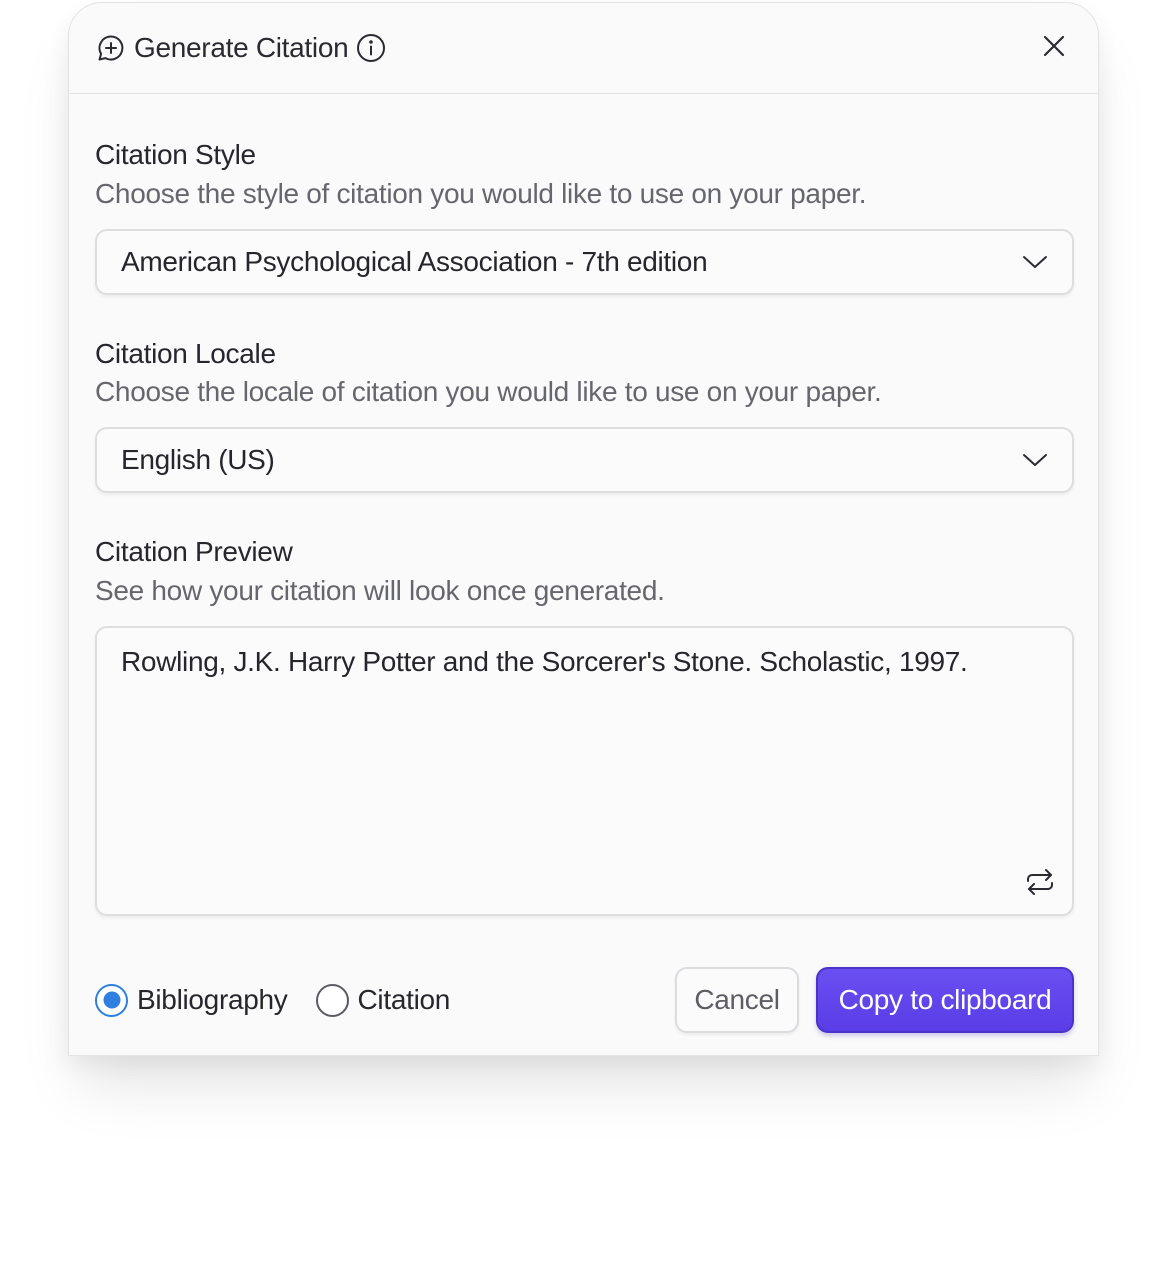  What do you see at coordinates (945, 1000) in the screenshot?
I see `copy-to-clipboard-button: Copy to clipboard` at bounding box center [945, 1000].